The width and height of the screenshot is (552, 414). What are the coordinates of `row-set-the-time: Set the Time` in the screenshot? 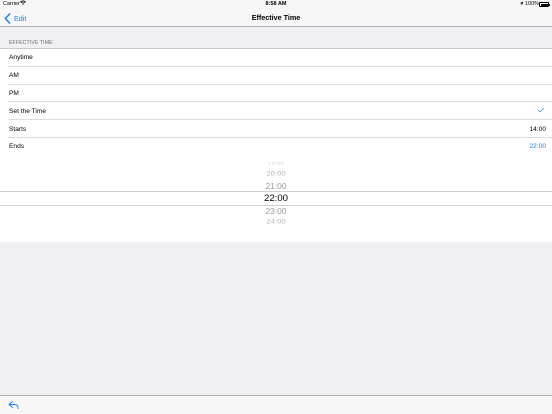 It's located at (276, 111).